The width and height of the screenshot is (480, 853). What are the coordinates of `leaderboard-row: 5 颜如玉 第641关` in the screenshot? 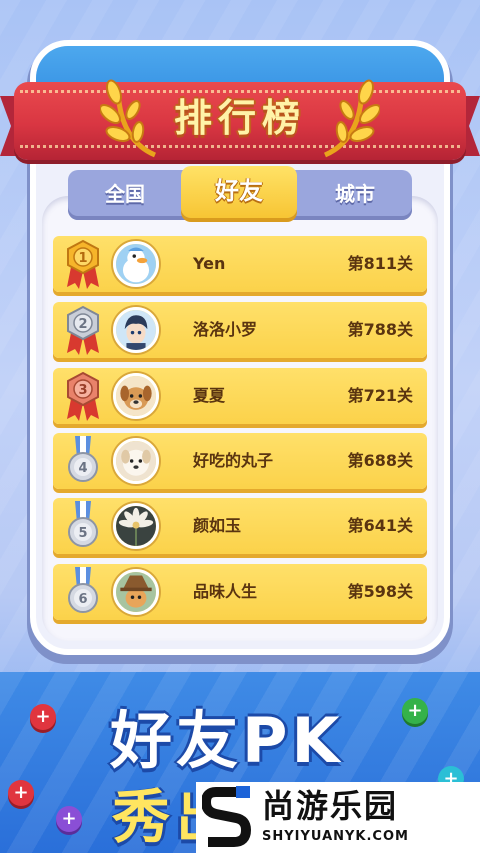 It's located at (240, 526).